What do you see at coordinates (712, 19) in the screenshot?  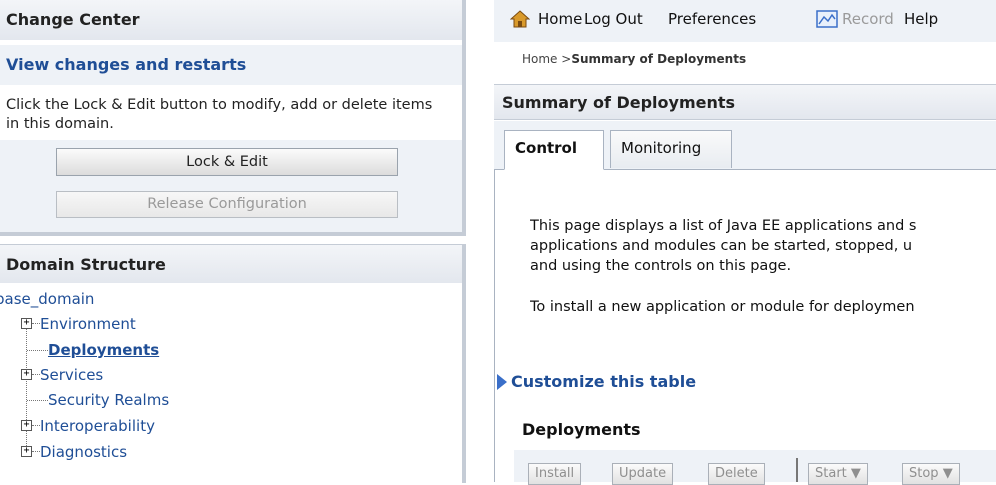 I see `preferences-link: Preferences` at bounding box center [712, 19].